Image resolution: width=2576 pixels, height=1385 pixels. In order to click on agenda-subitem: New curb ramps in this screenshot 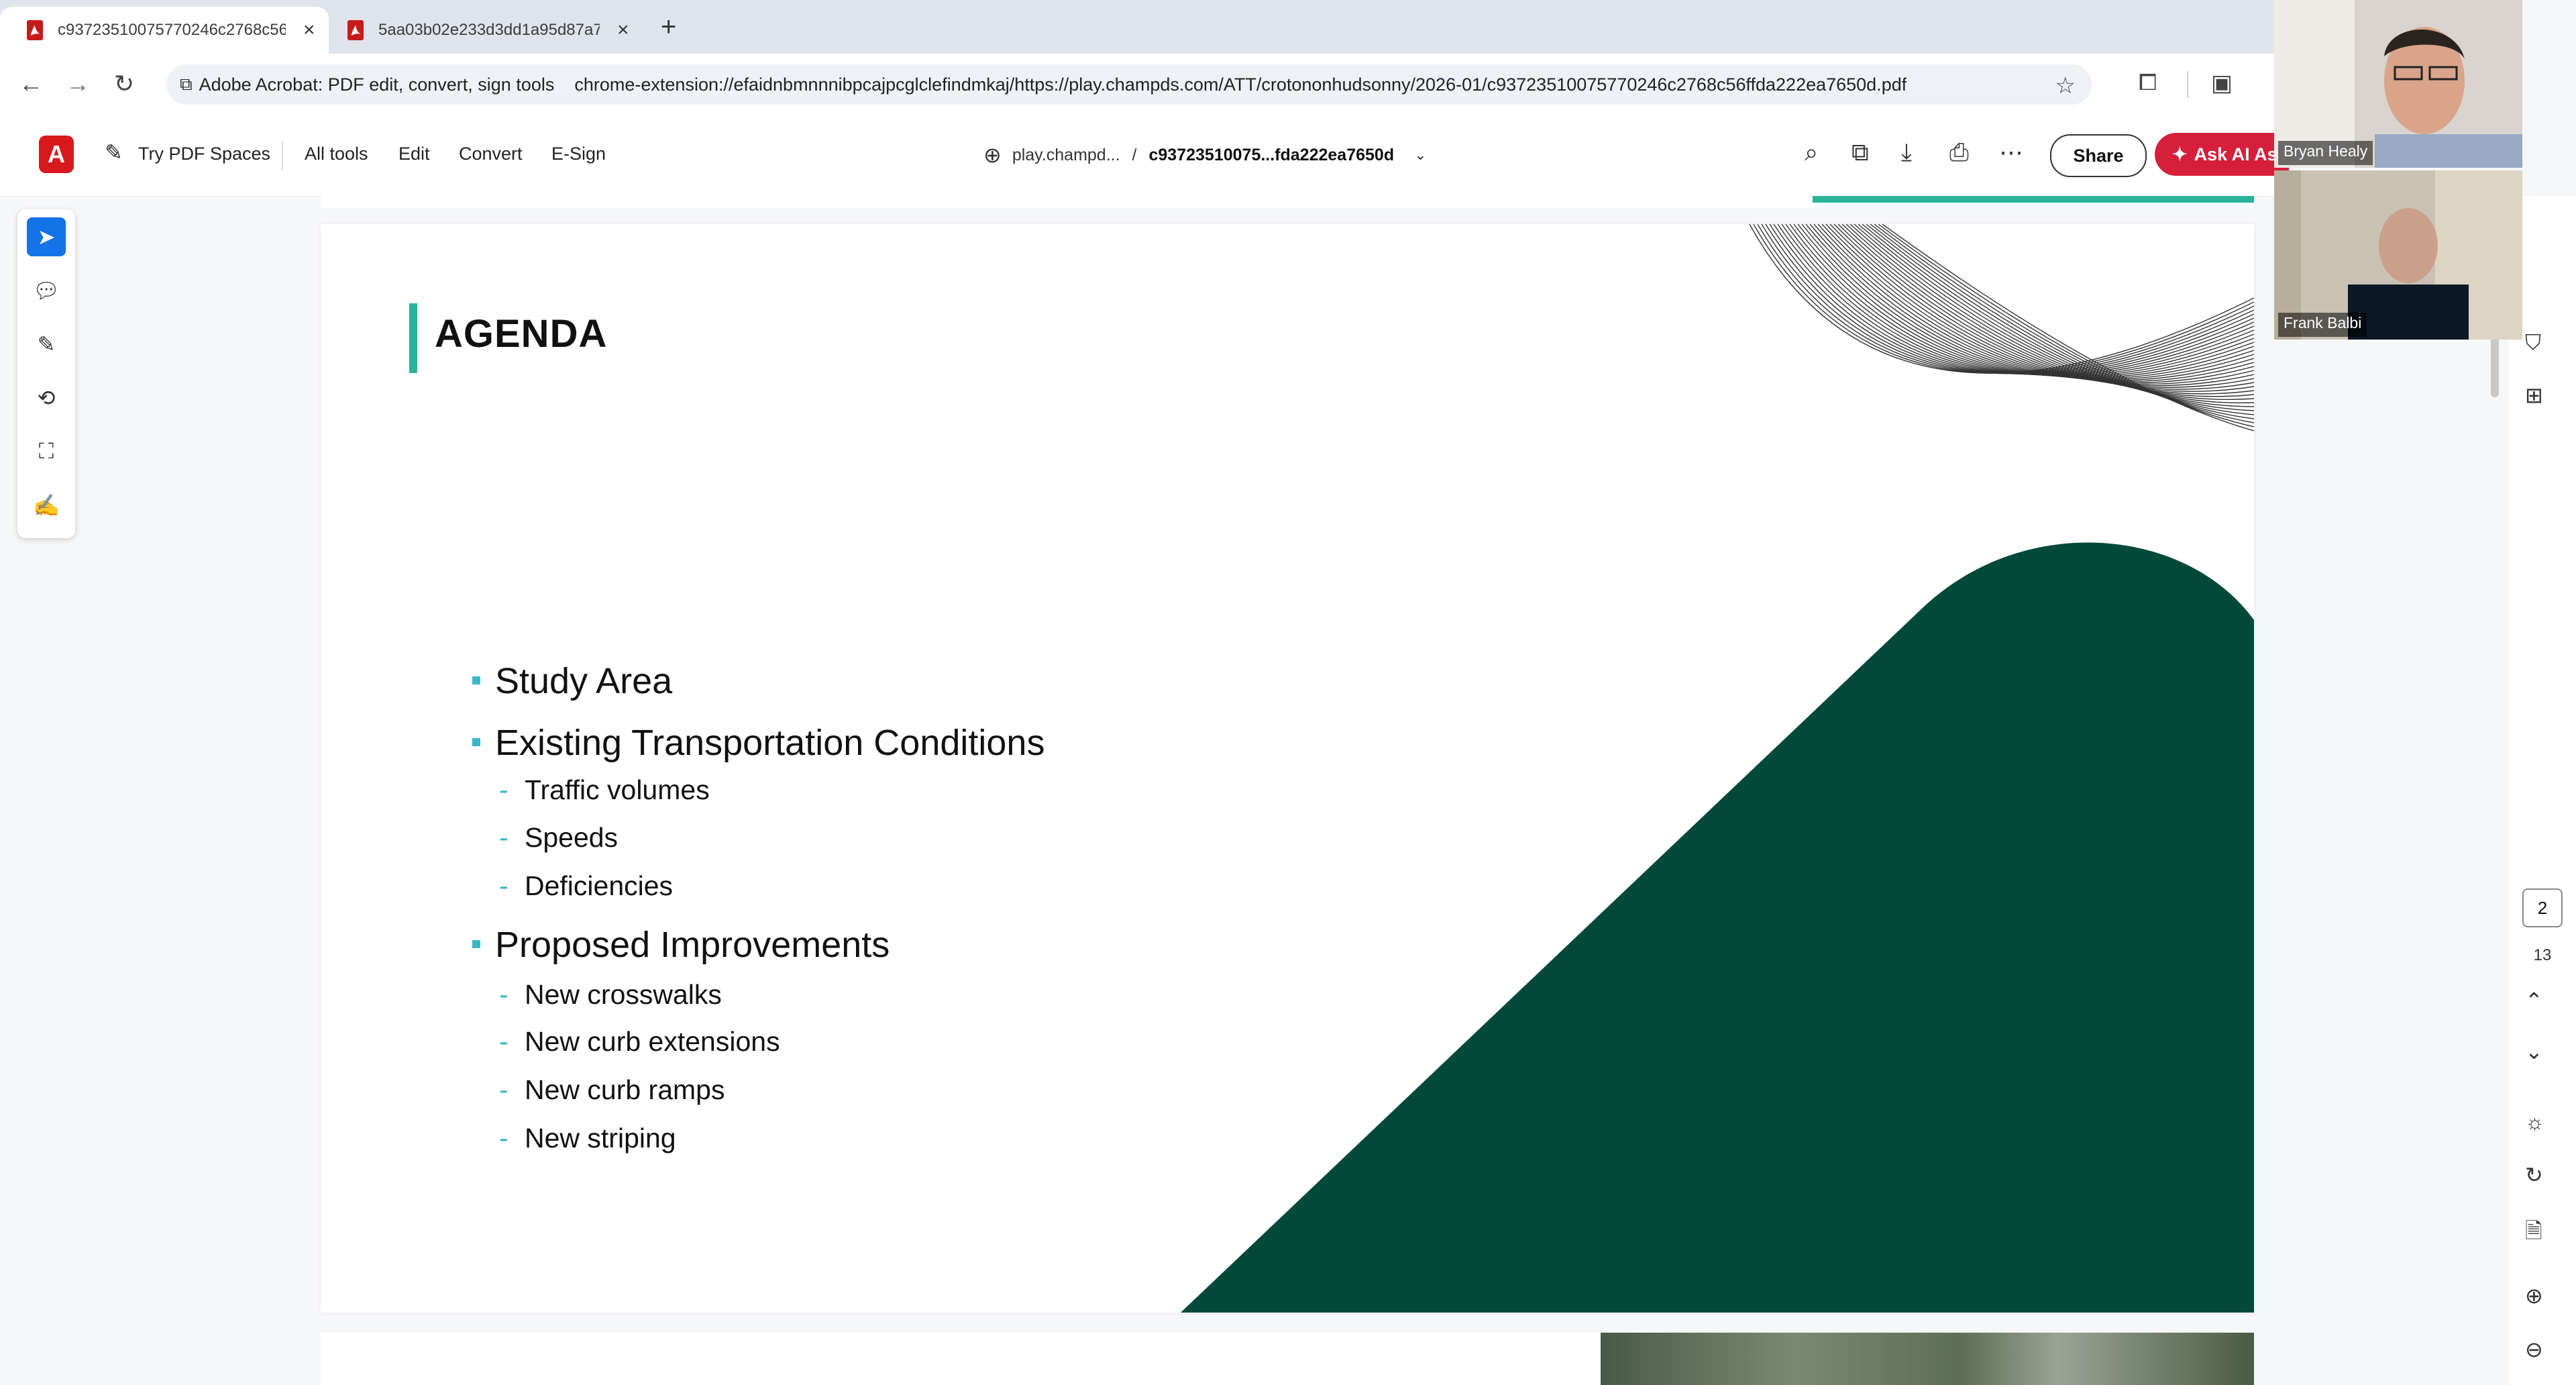, I will do `click(758, 1098)`.